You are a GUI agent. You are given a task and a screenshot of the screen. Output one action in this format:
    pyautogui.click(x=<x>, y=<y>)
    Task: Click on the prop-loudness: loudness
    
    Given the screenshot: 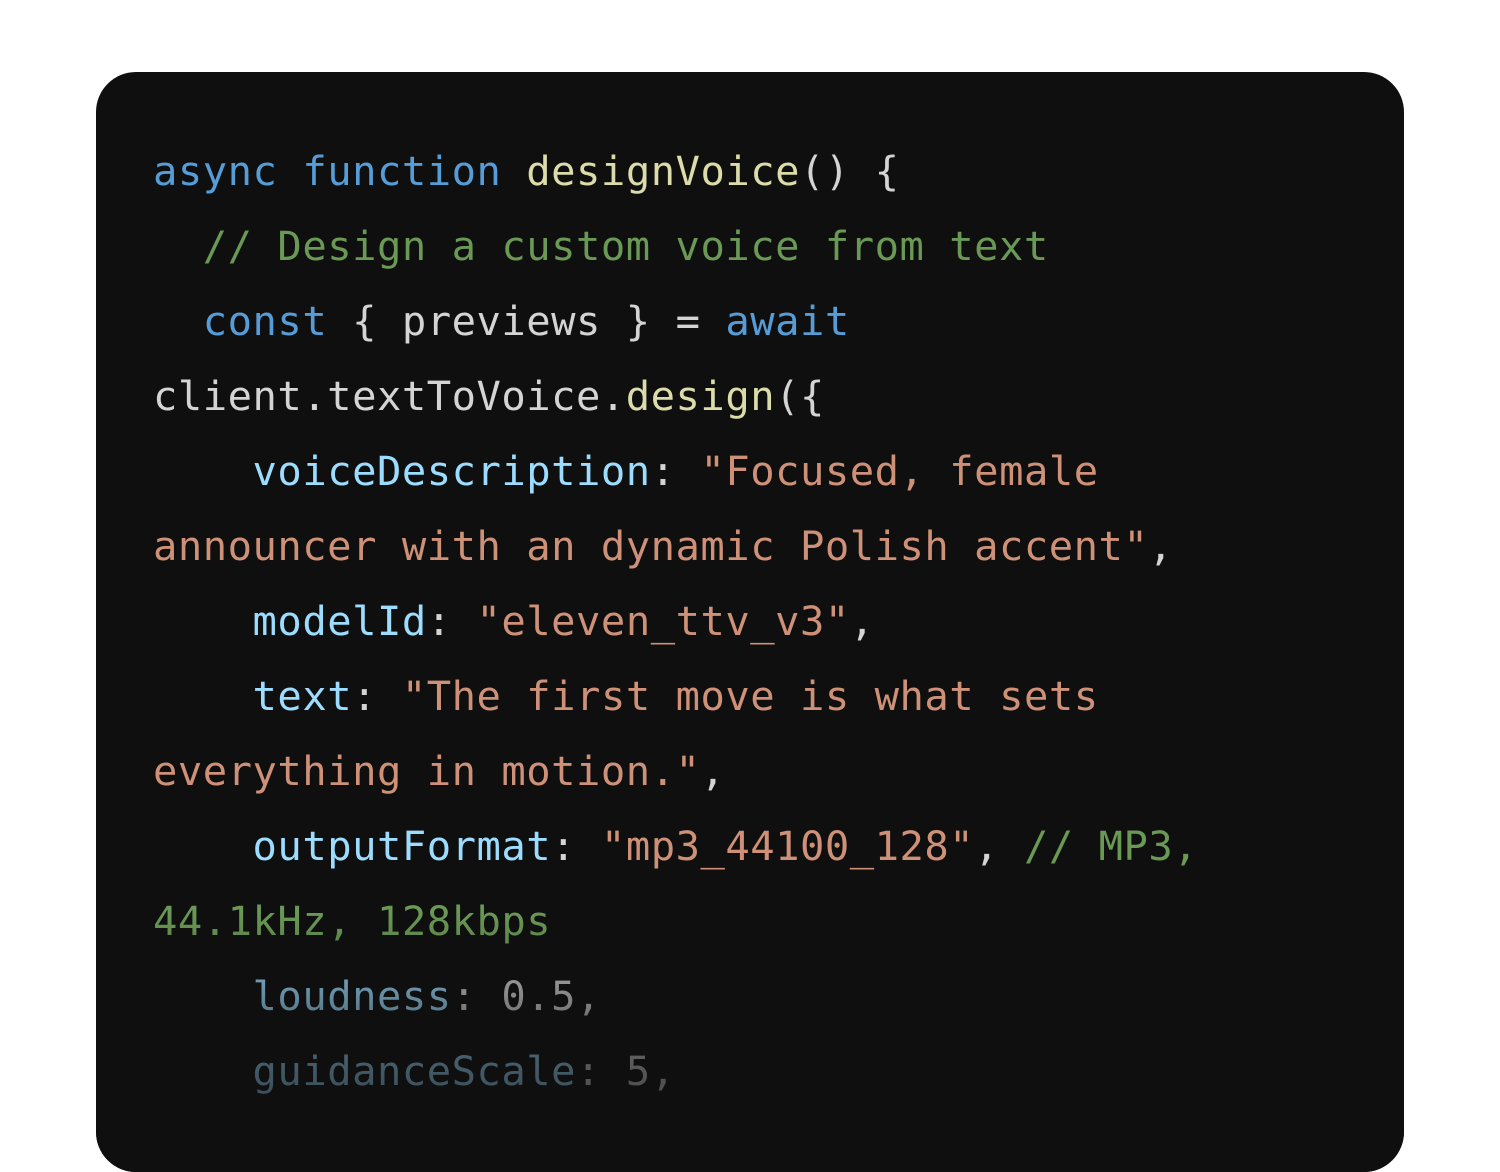 What is the action you would take?
    pyautogui.click(x=352, y=996)
    